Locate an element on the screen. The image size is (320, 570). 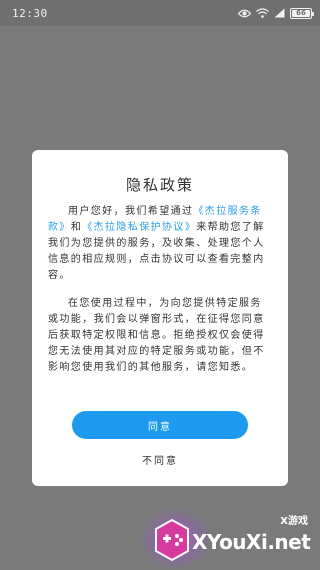
watermark-text: XYouXi.net is located at coordinates (251, 542).